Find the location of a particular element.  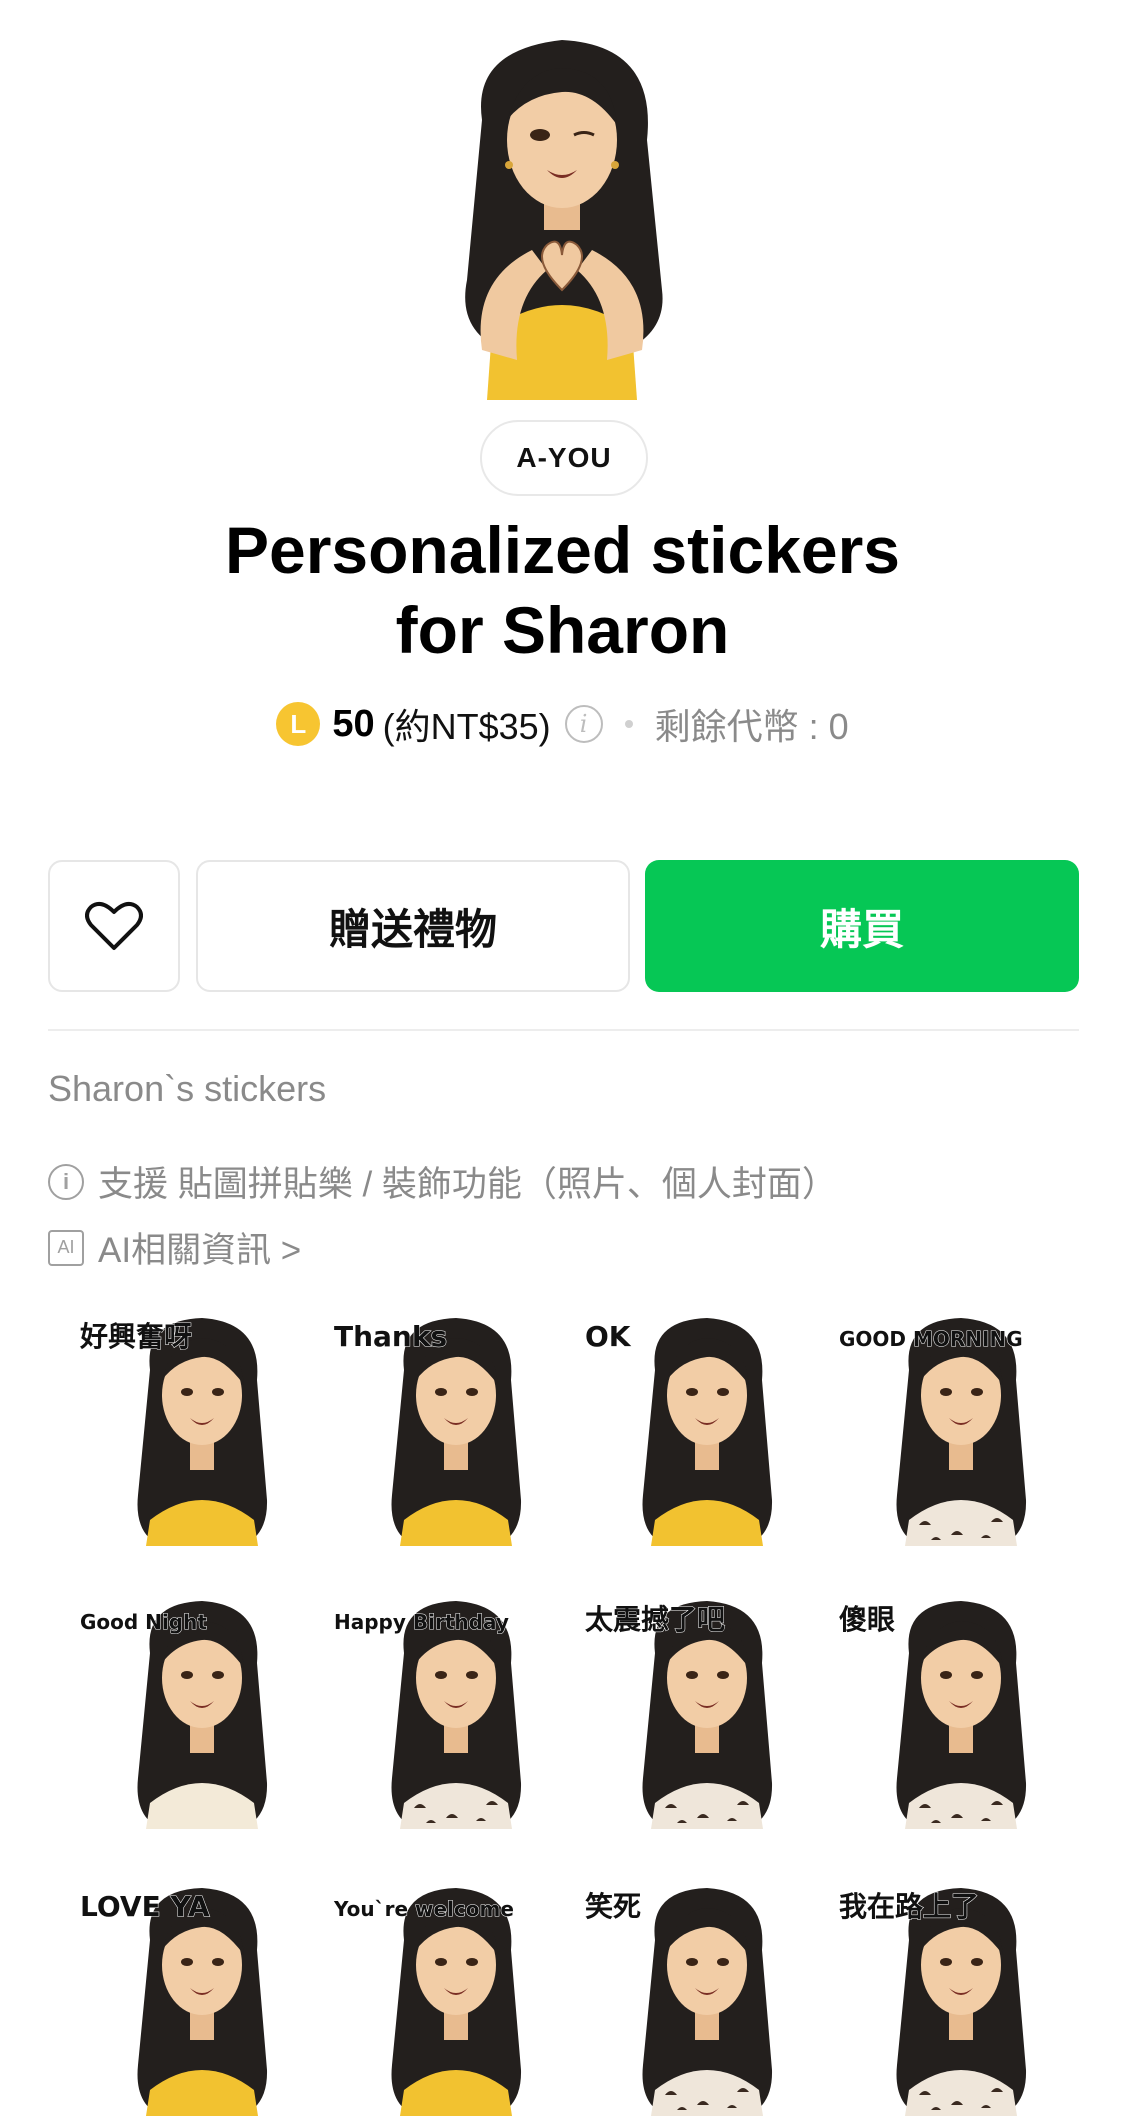

heart-outline-icon is located at coordinates (114, 925).